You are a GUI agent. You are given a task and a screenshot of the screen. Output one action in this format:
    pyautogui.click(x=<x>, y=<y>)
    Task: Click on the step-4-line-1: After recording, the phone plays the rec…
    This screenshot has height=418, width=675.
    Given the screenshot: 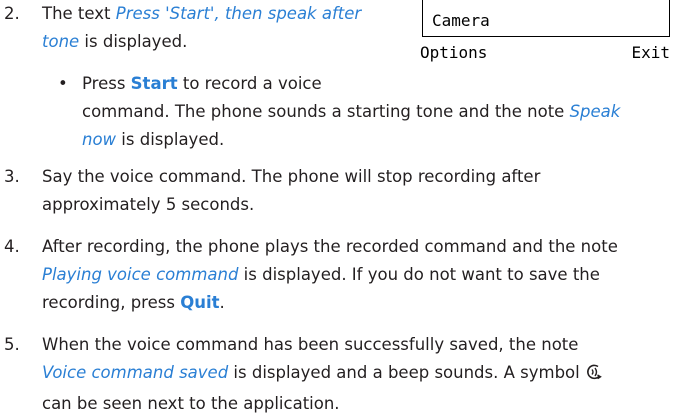 What is the action you would take?
    pyautogui.click(x=330, y=246)
    